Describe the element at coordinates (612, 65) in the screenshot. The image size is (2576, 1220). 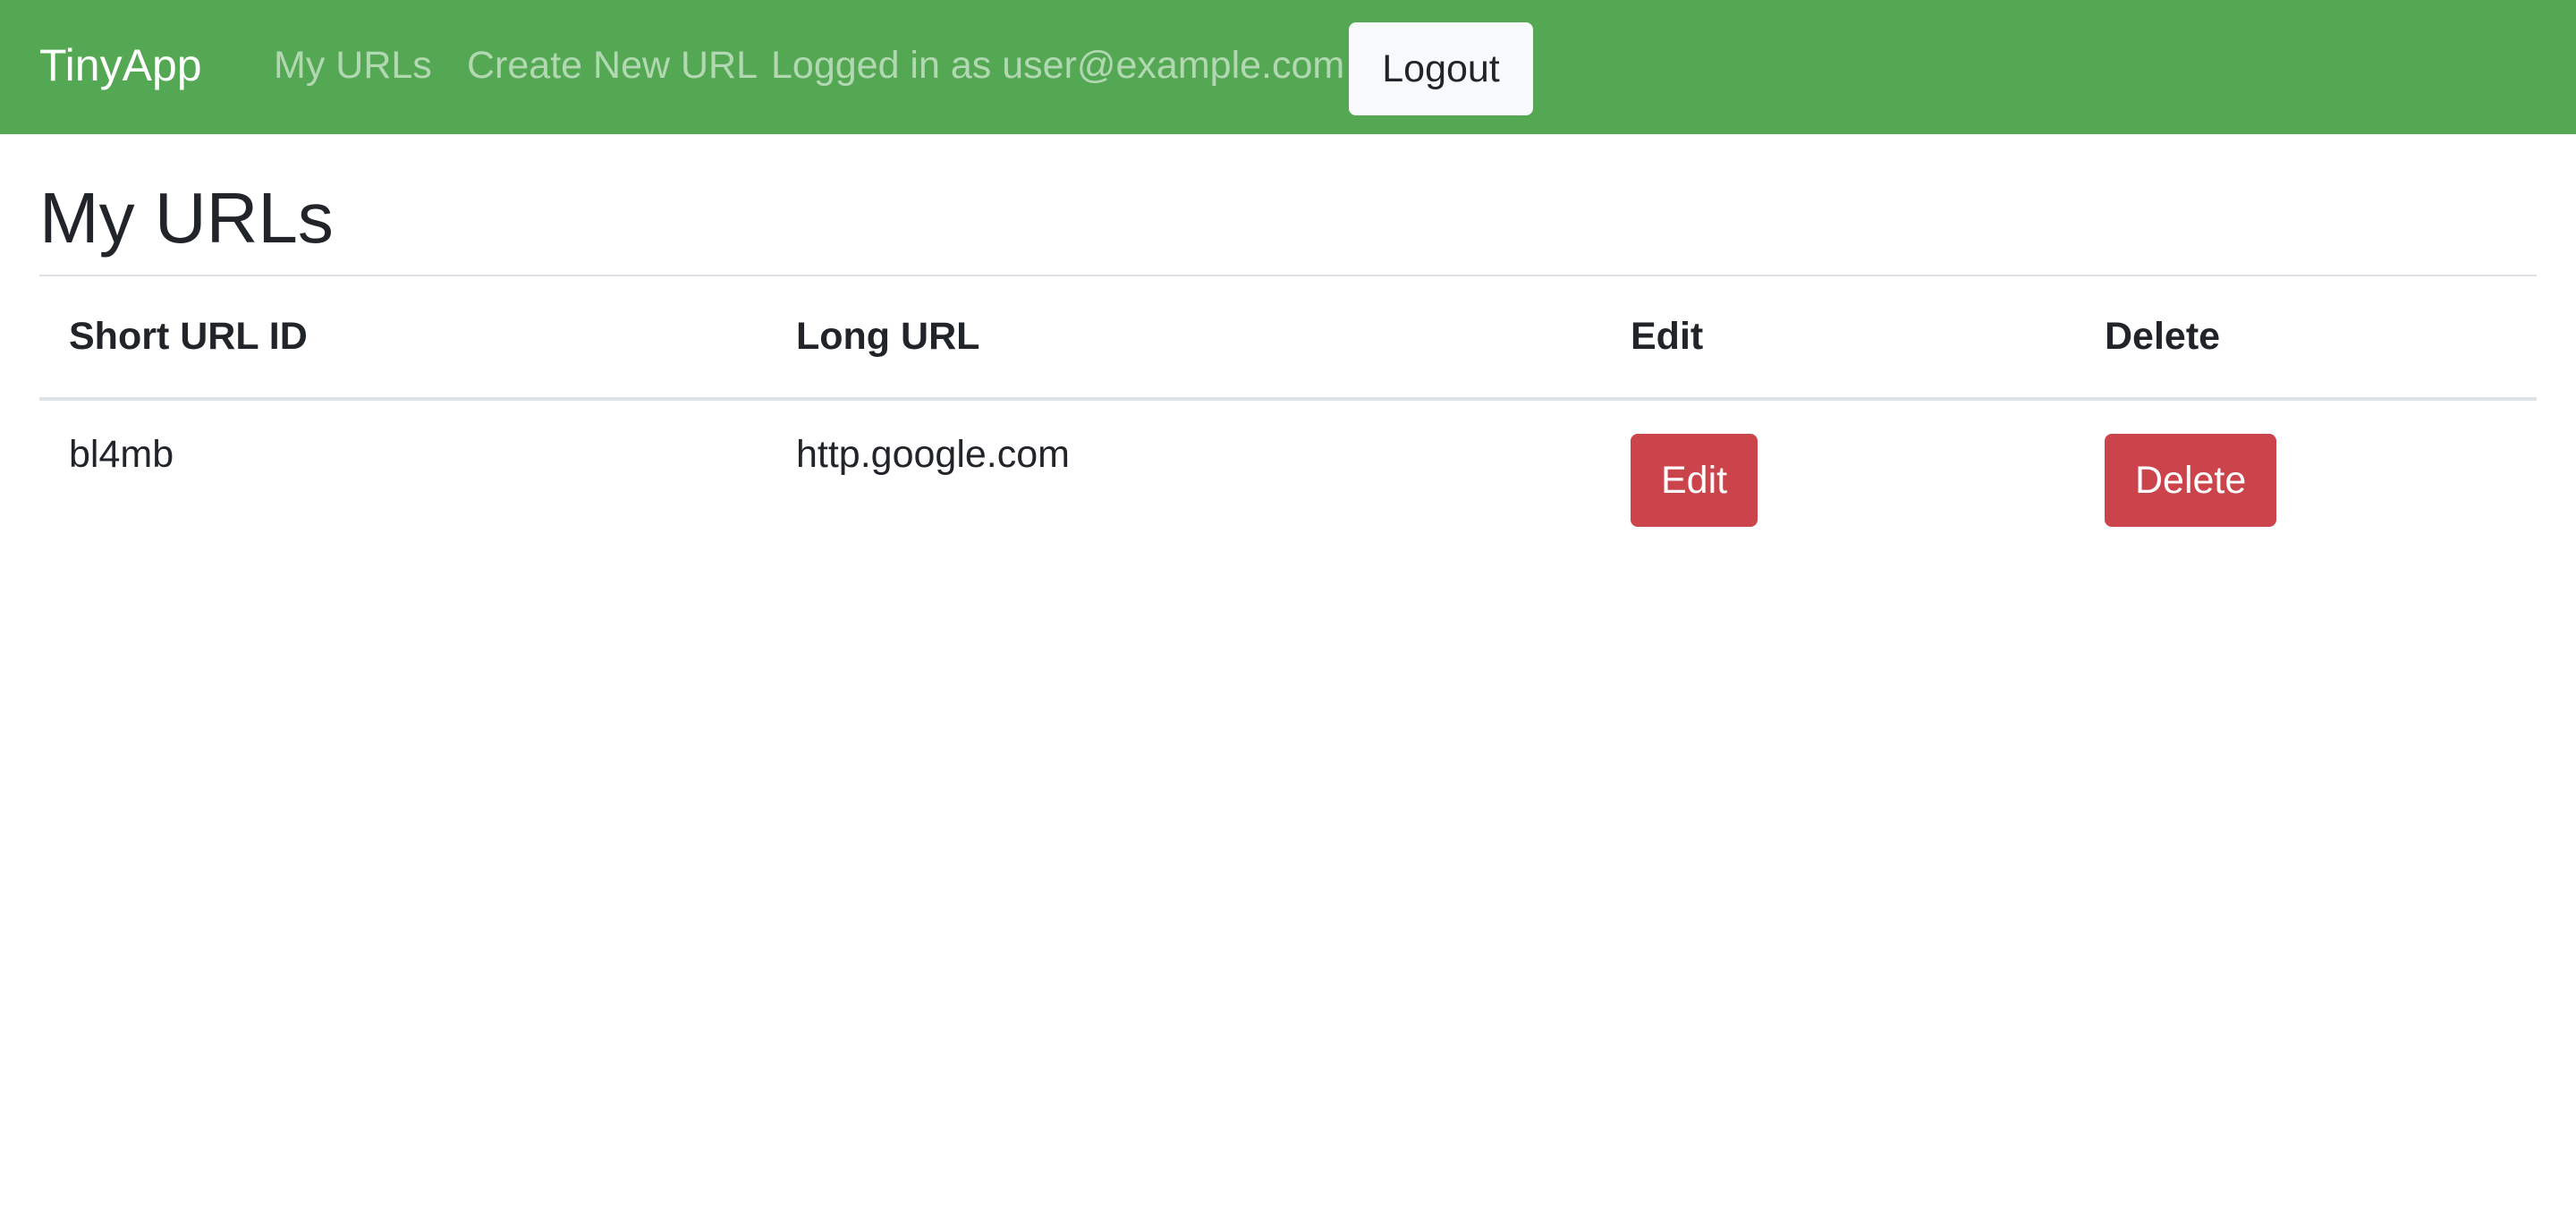
I see `nav-create-new-url-link: Create New URL` at that location.